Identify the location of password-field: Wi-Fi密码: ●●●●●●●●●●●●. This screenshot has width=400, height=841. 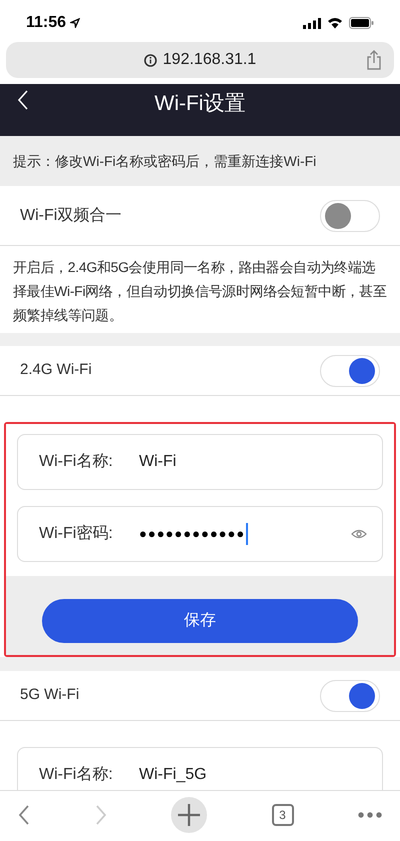
(200, 534).